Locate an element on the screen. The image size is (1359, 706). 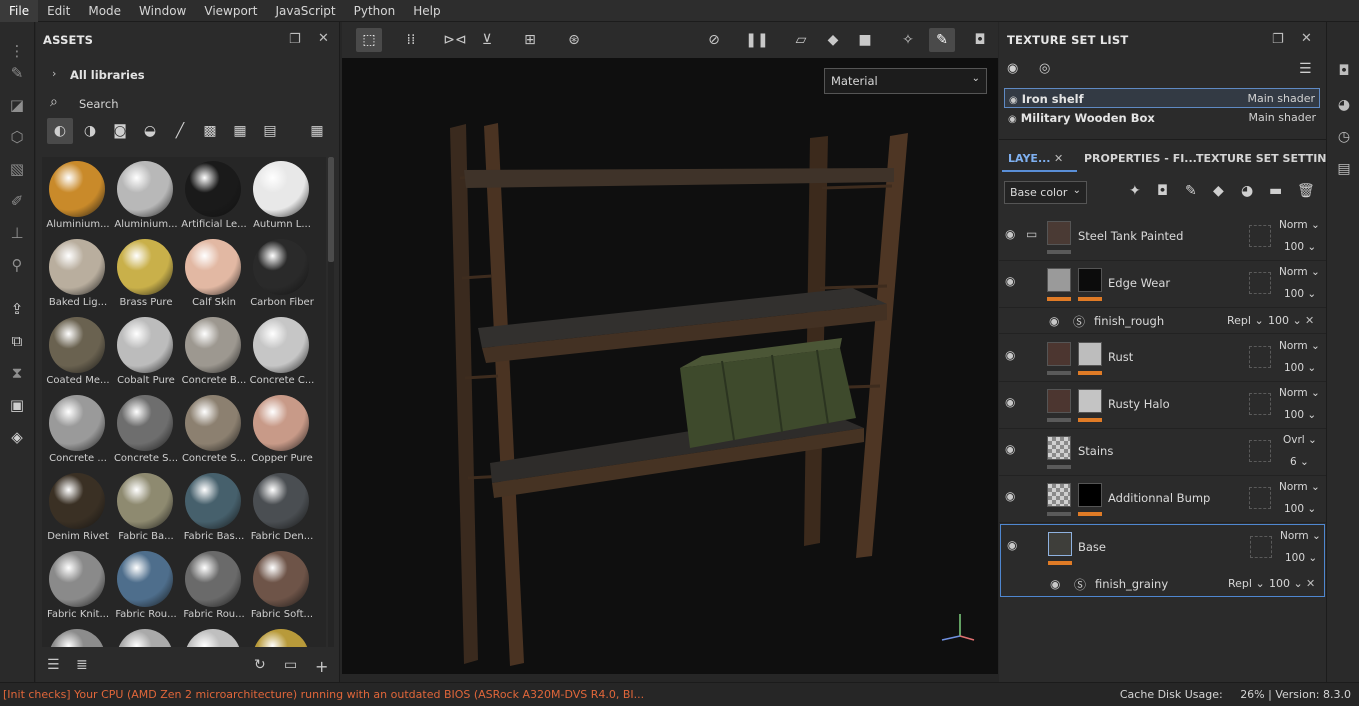
shelf-icon: ◈ is located at coordinates (17, 437).